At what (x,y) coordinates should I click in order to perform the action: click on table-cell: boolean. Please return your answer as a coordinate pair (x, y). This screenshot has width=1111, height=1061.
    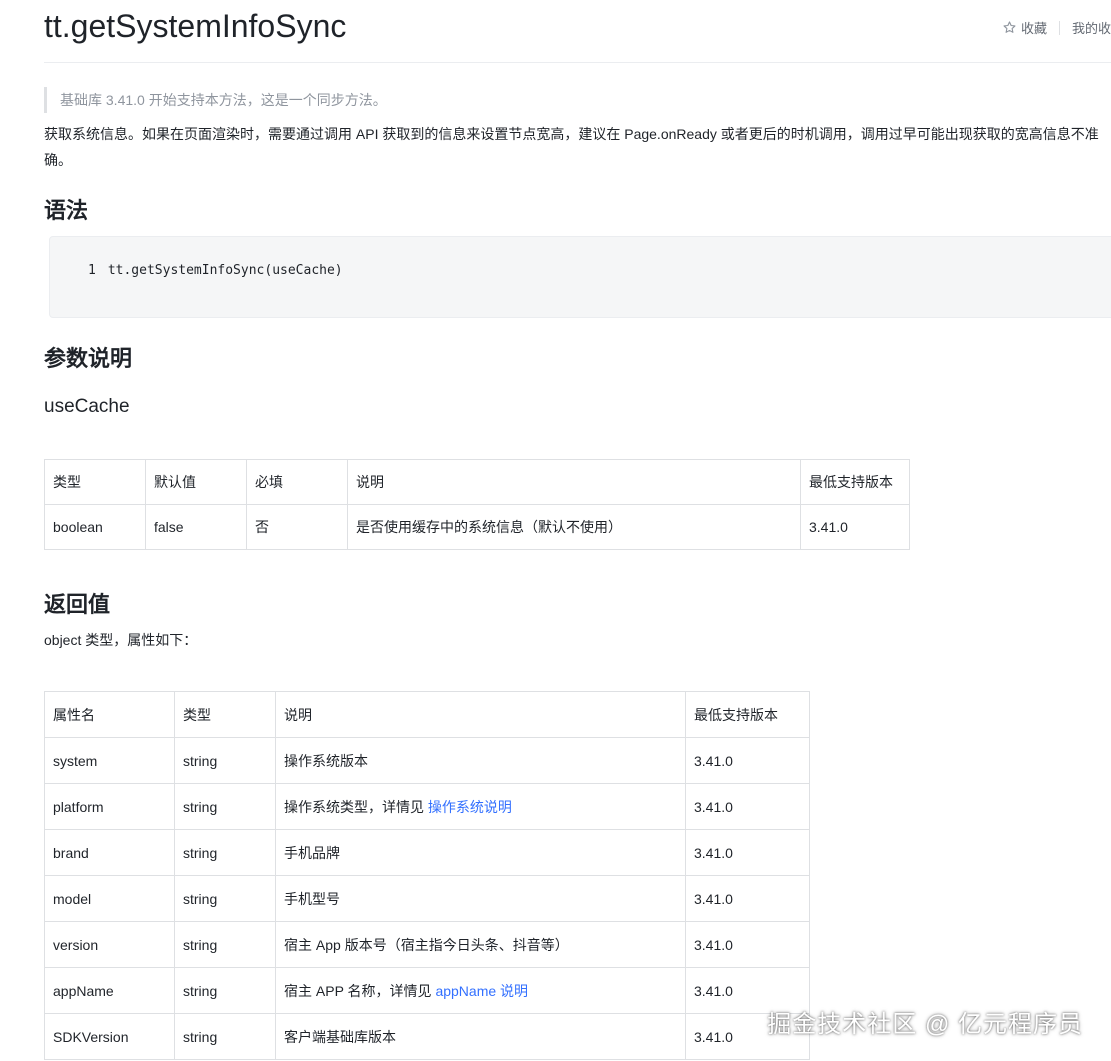
    Looking at the image, I should click on (95, 527).